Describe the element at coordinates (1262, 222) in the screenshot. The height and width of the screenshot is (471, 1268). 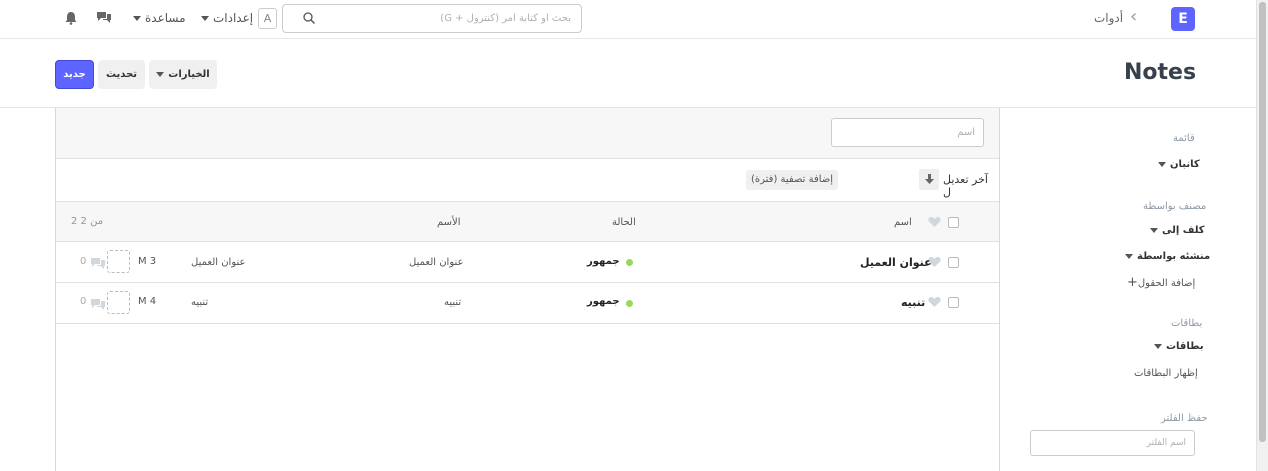
I see `scrollbar-thumb` at that location.